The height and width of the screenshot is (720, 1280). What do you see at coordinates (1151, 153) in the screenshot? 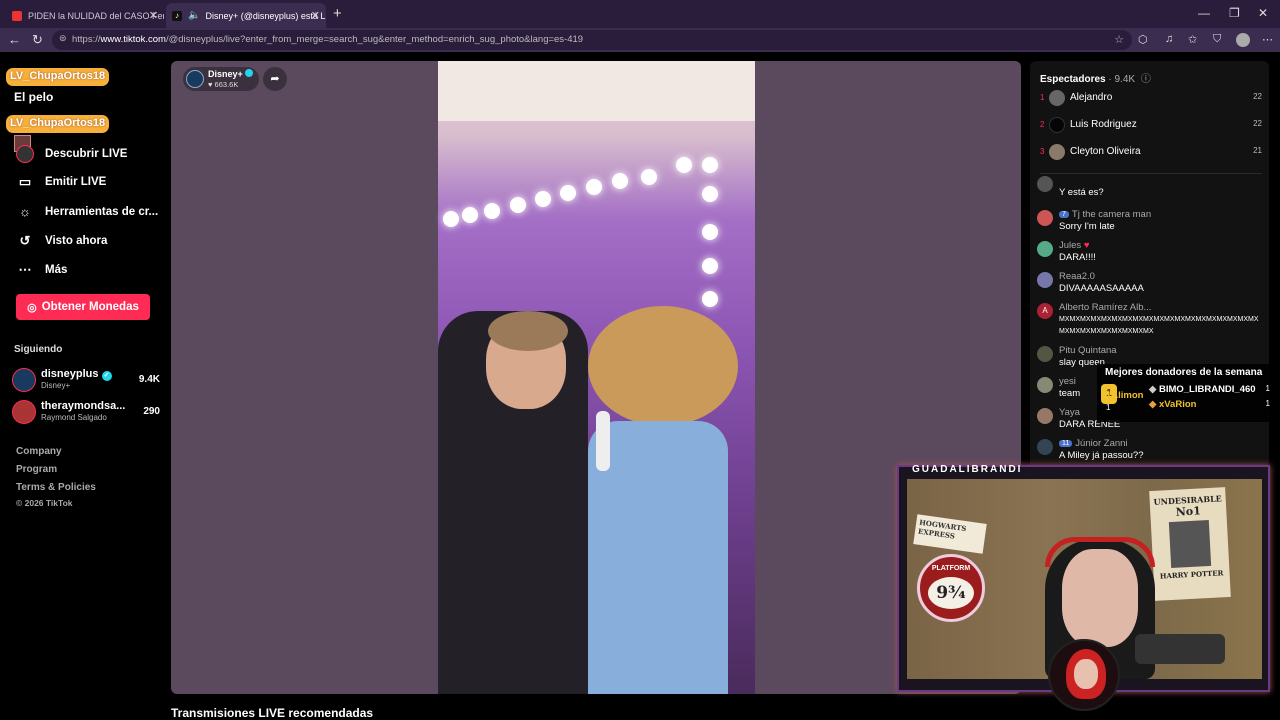
I see `top-viewer: 3 Cleyton Oliveira 21` at bounding box center [1151, 153].